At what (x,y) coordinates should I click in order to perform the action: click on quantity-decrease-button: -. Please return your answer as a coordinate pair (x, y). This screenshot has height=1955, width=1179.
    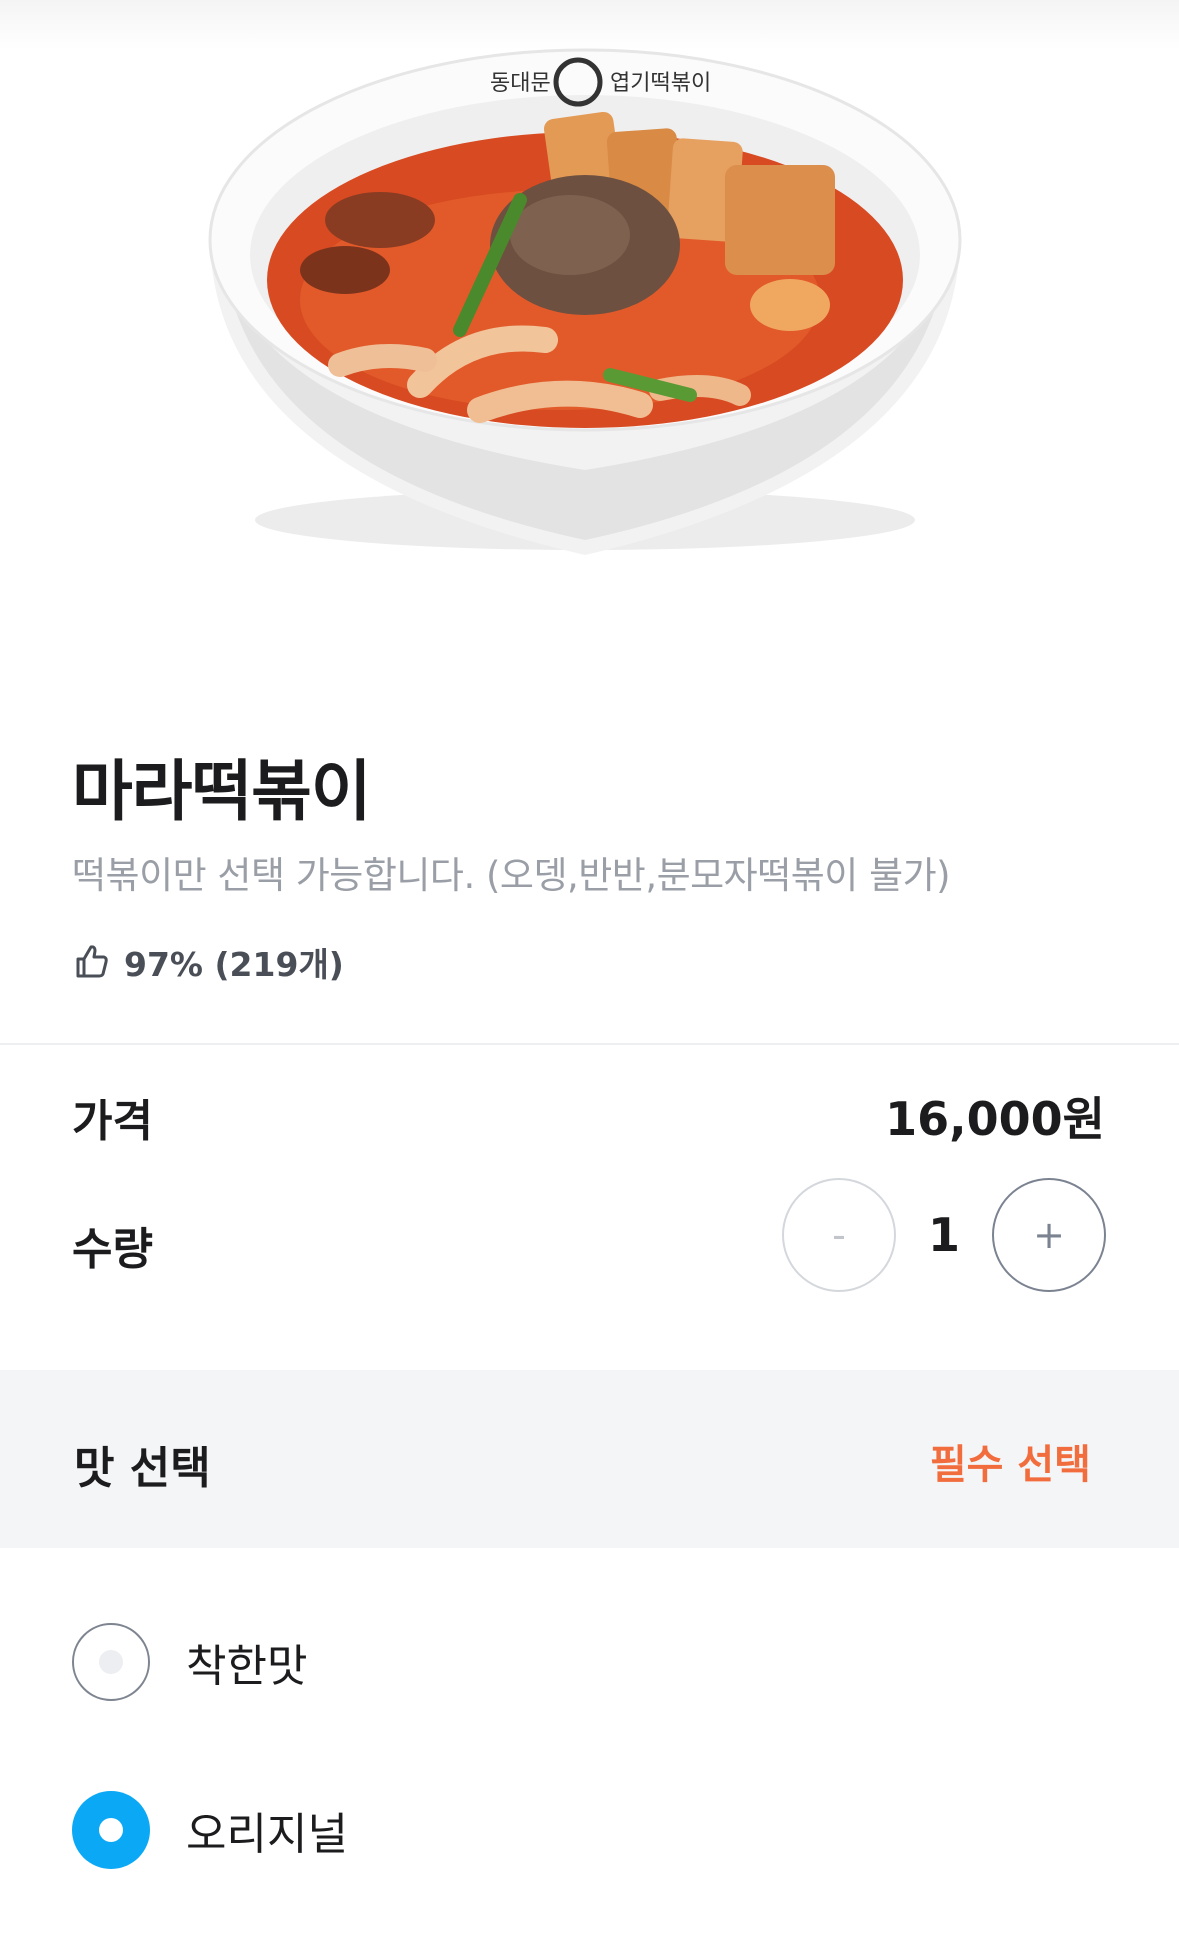
    Looking at the image, I should click on (839, 1235).